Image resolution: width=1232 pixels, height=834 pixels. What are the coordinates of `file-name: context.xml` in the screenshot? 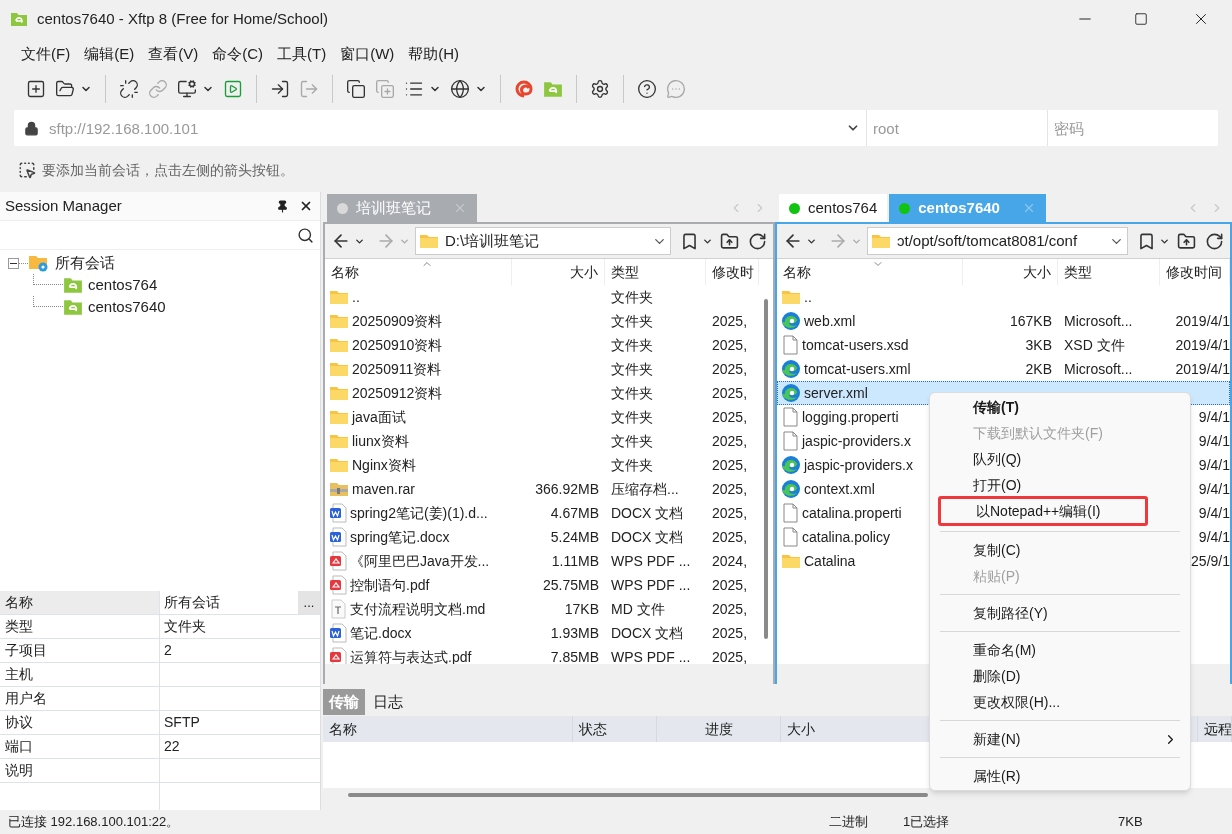 It's located at (839, 489).